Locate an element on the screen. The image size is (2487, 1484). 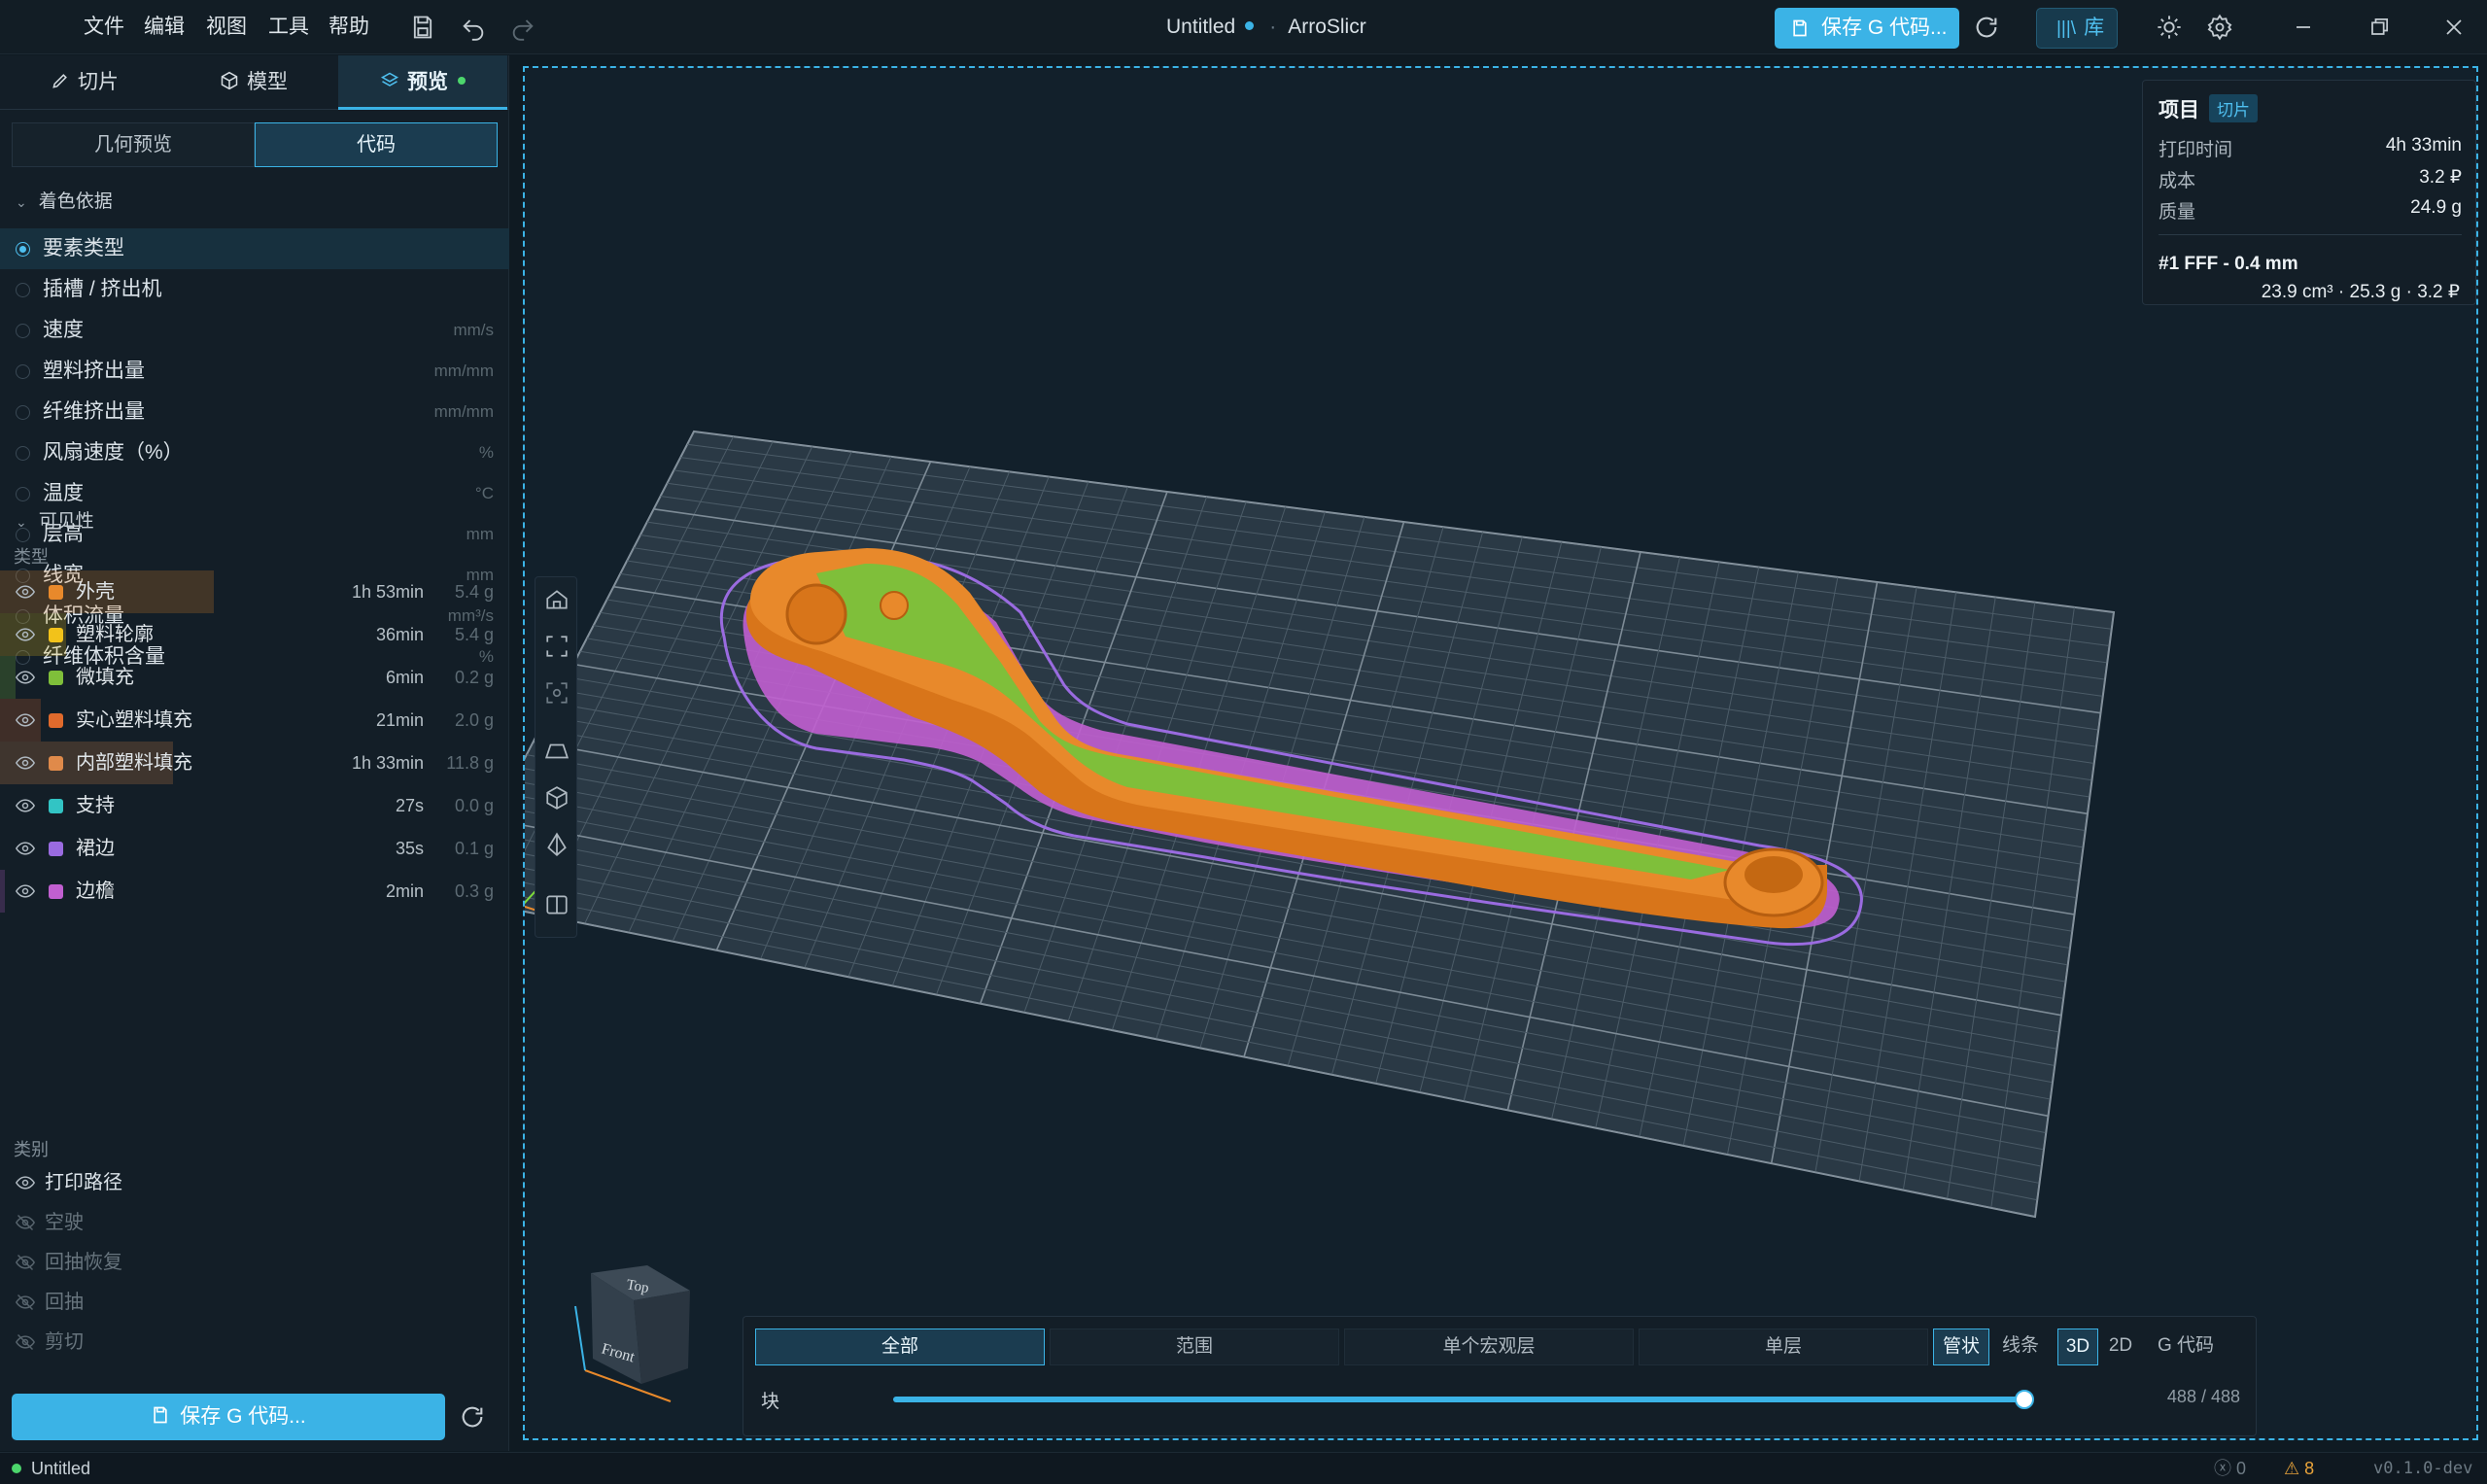
layer-mode-macro-layer: 单个宏观层 is located at coordinates (1489, 1347).